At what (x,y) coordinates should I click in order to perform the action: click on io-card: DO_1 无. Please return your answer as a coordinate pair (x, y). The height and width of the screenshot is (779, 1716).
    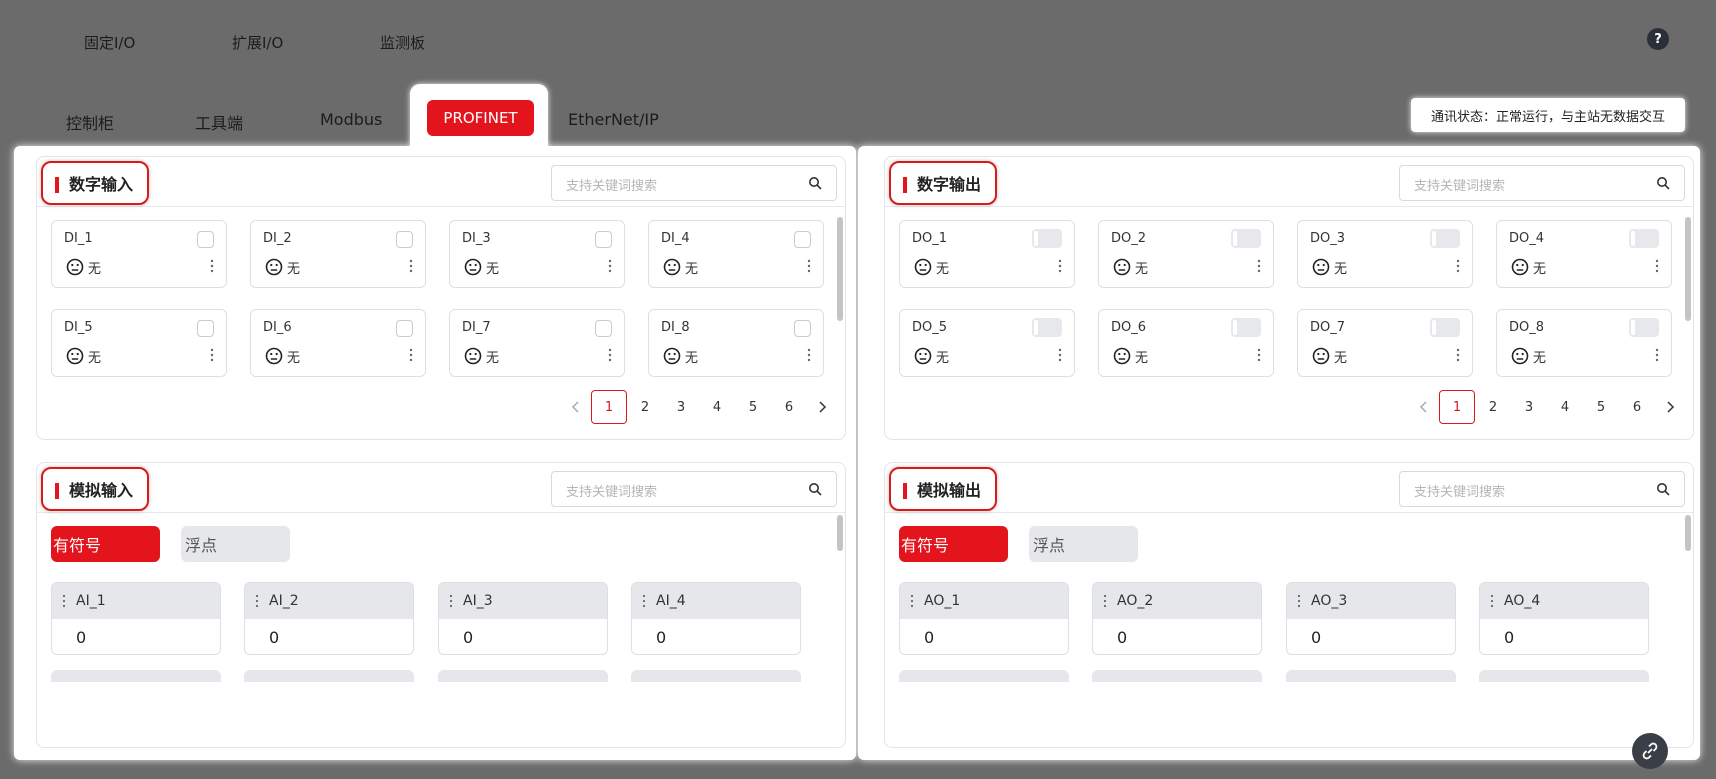
    Looking at the image, I should click on (987, 254).